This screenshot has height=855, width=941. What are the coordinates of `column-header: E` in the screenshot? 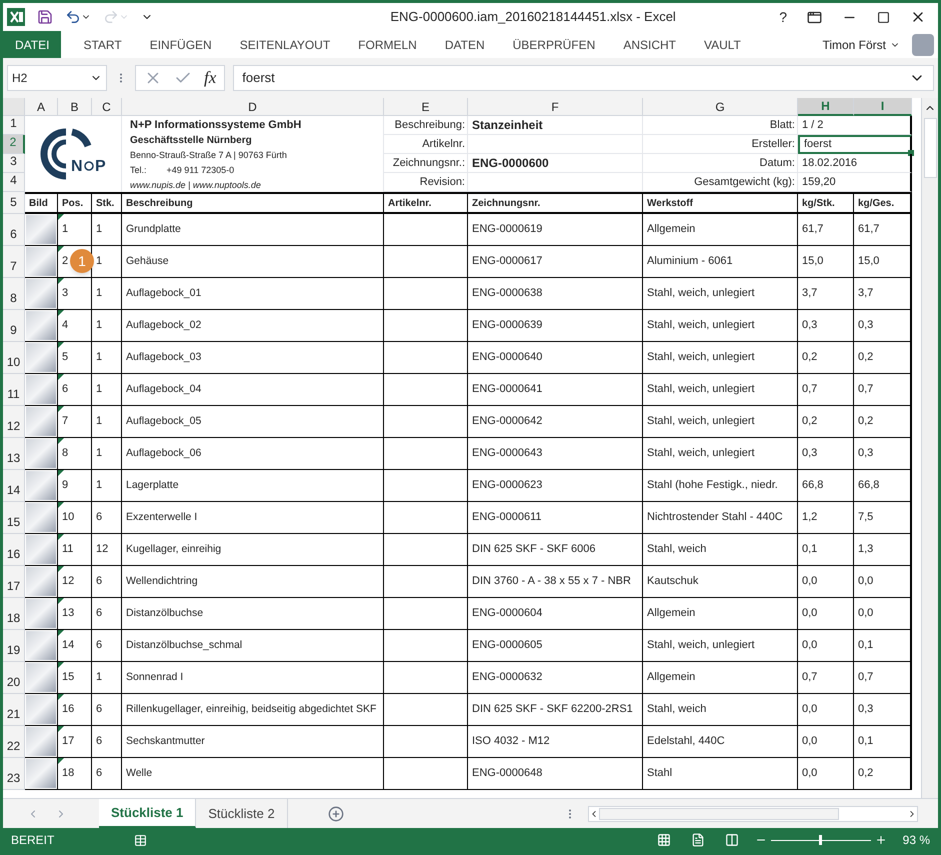 It's located at (426, 107).